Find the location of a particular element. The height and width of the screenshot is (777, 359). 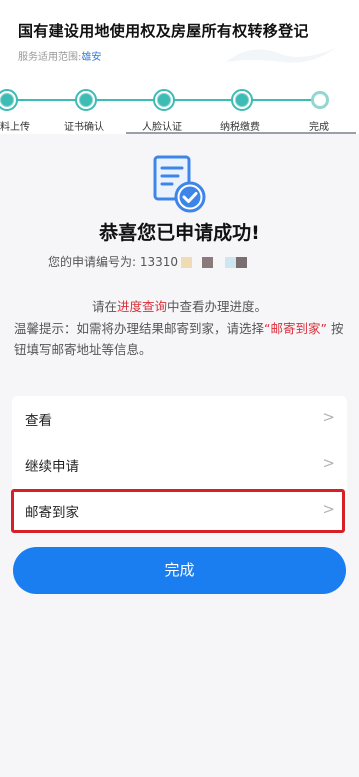

progress-tip: 请在进度查询中查看办理进度。 is located at coordinates (179, 305).